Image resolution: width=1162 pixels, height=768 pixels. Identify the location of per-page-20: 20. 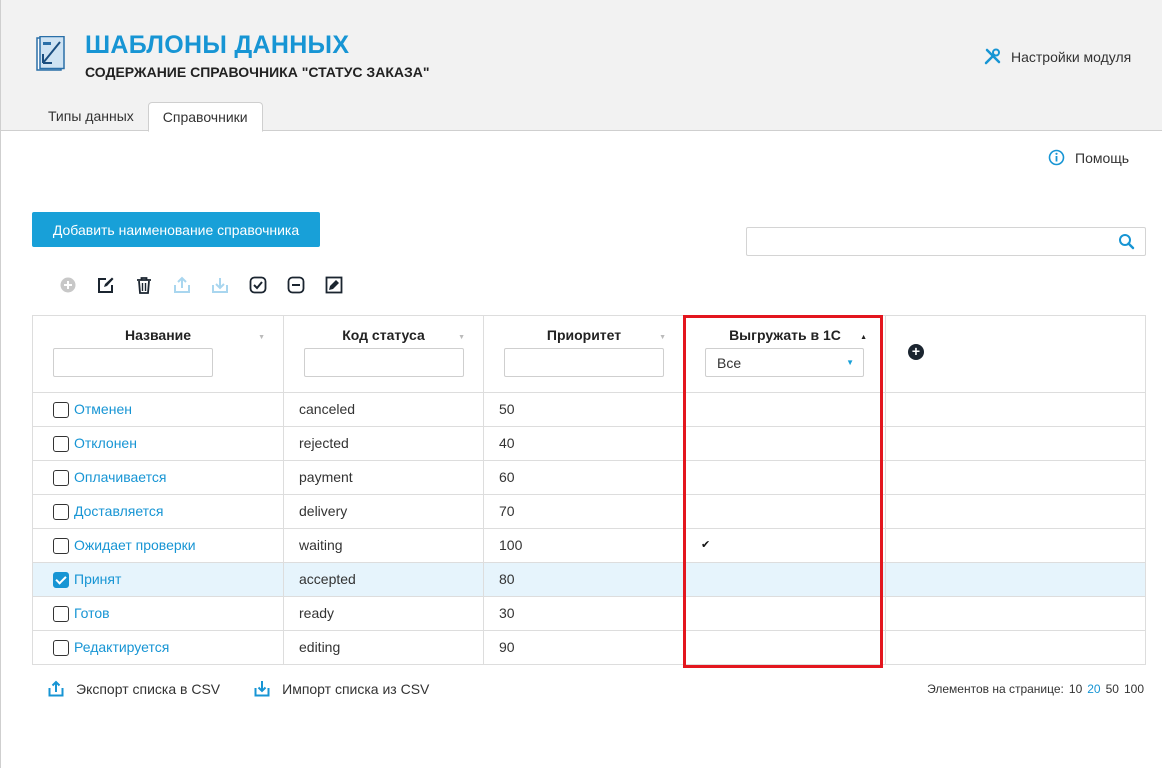
(1093, 689).